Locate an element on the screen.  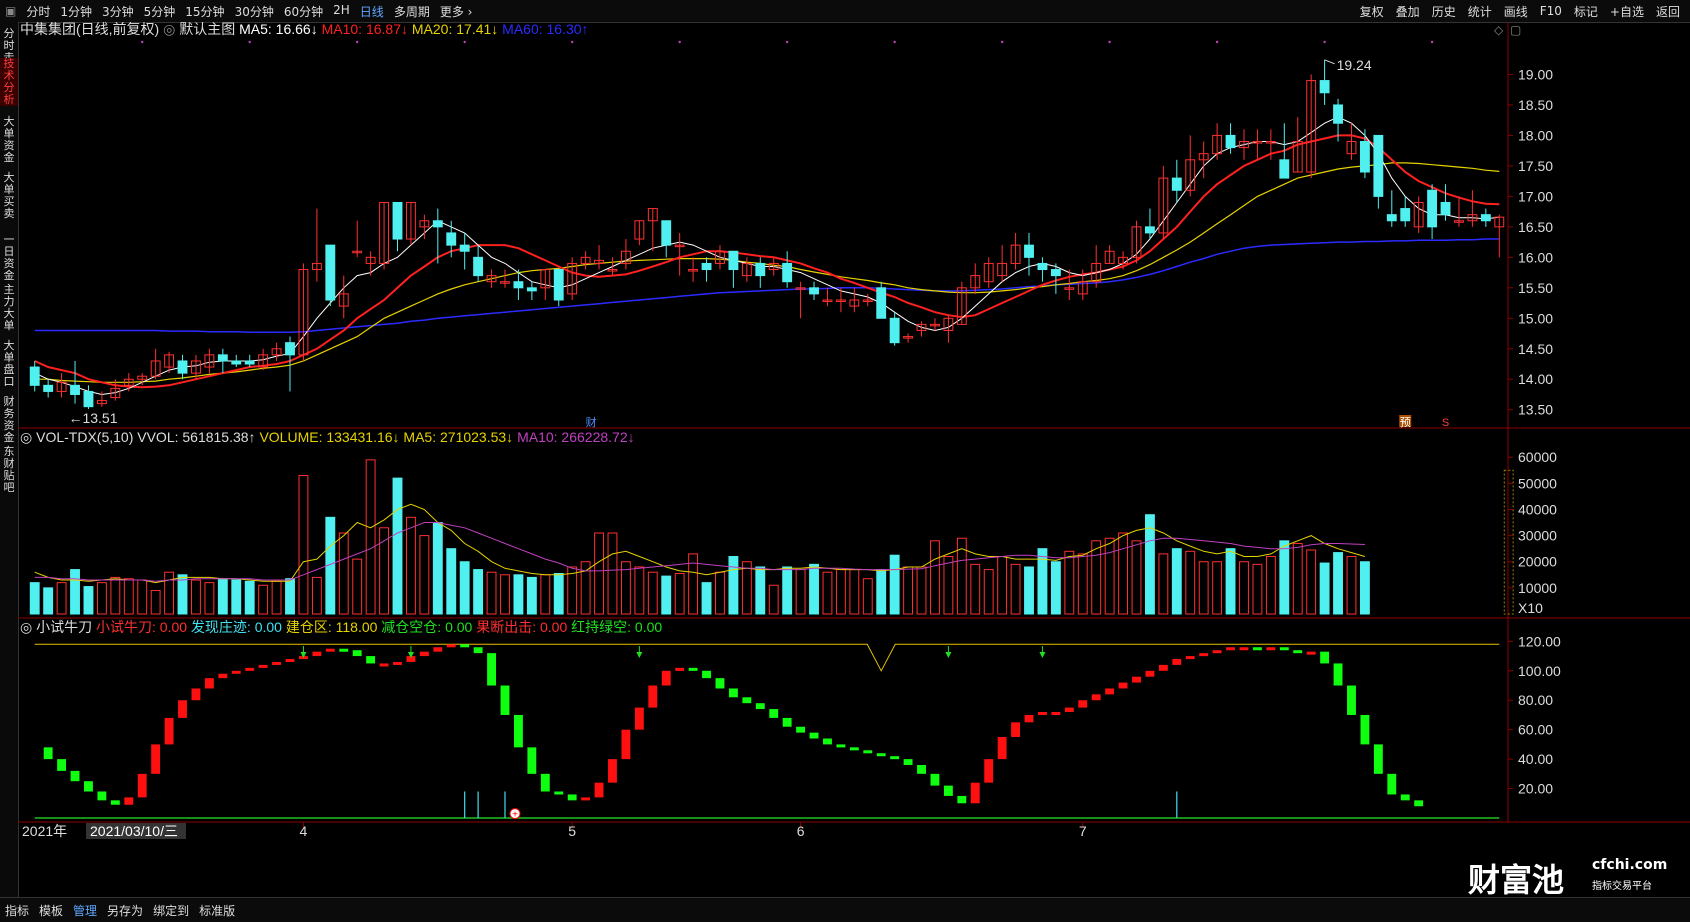
toolbar-right-item-3: 统计 is located at coordinates (1480, 11).